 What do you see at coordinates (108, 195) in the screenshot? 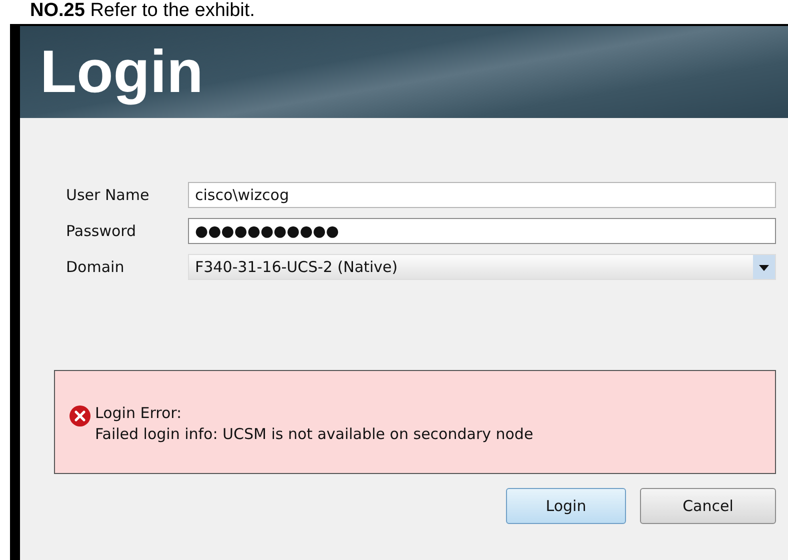
I see `field-label: User Name` at bounding box center [108, 195].